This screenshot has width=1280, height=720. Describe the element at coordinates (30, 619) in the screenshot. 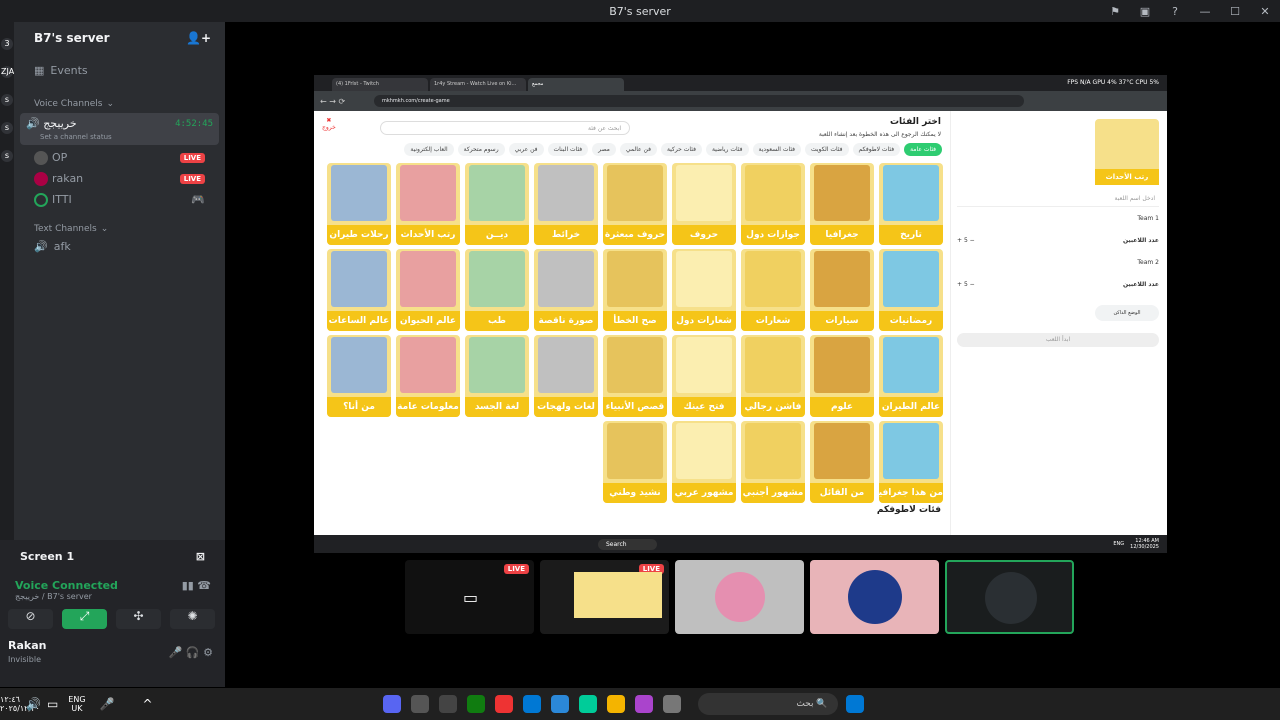

I see `camera-off-button: ⊘` at that location.